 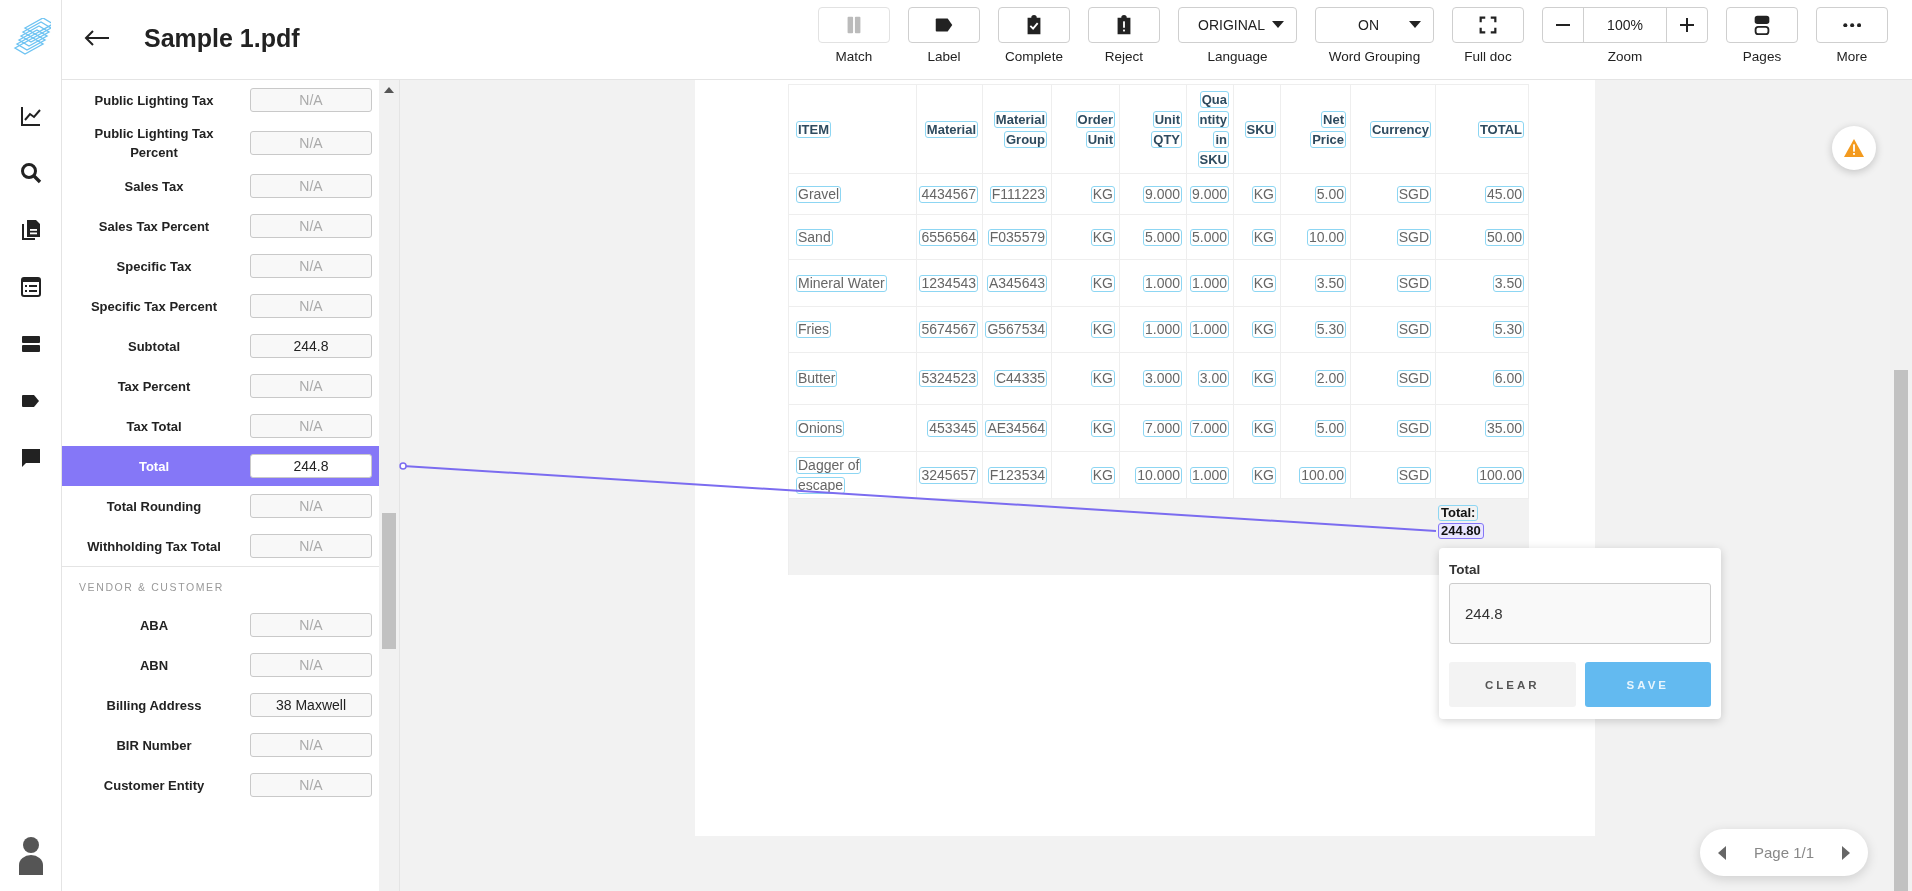 I want to click on toolbar-label: Label, so click(x=944, y=56).